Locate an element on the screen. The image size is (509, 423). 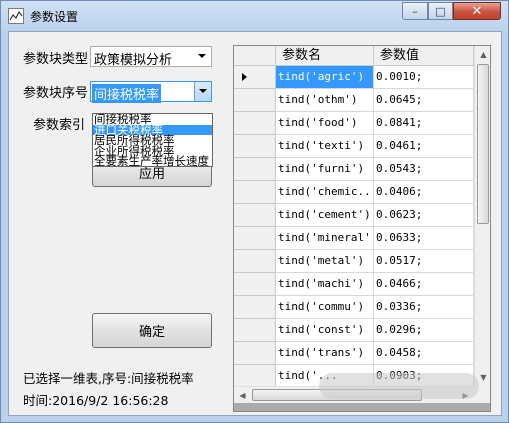
table-row: tind('chemic... 0.0406; is located at coordinates (354, 192).